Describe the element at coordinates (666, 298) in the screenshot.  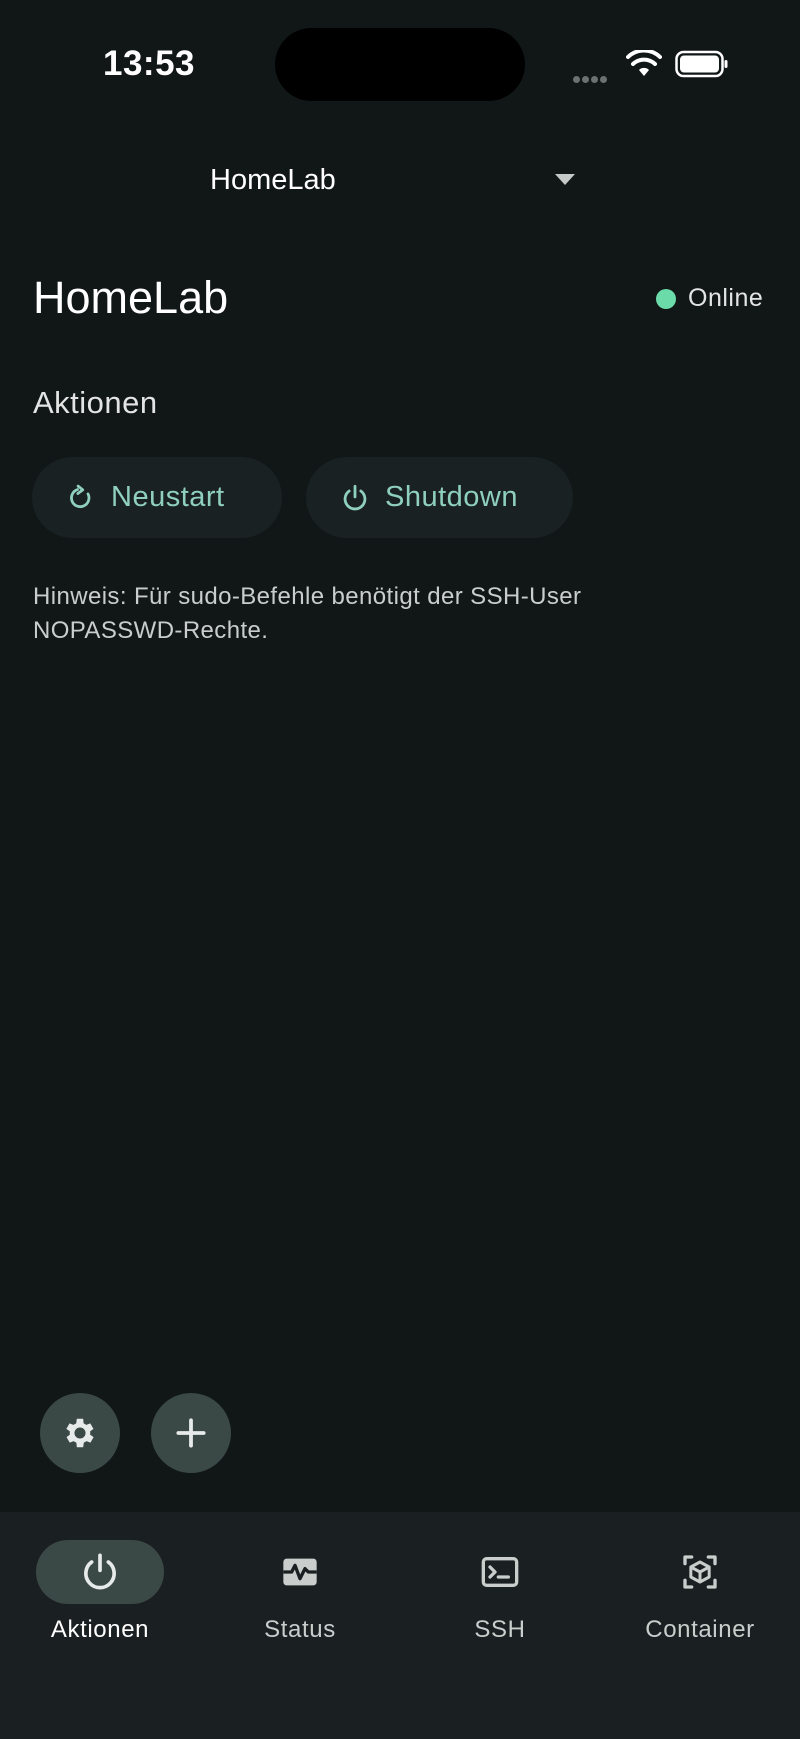
I see `online-status-dot-icon` at that location.